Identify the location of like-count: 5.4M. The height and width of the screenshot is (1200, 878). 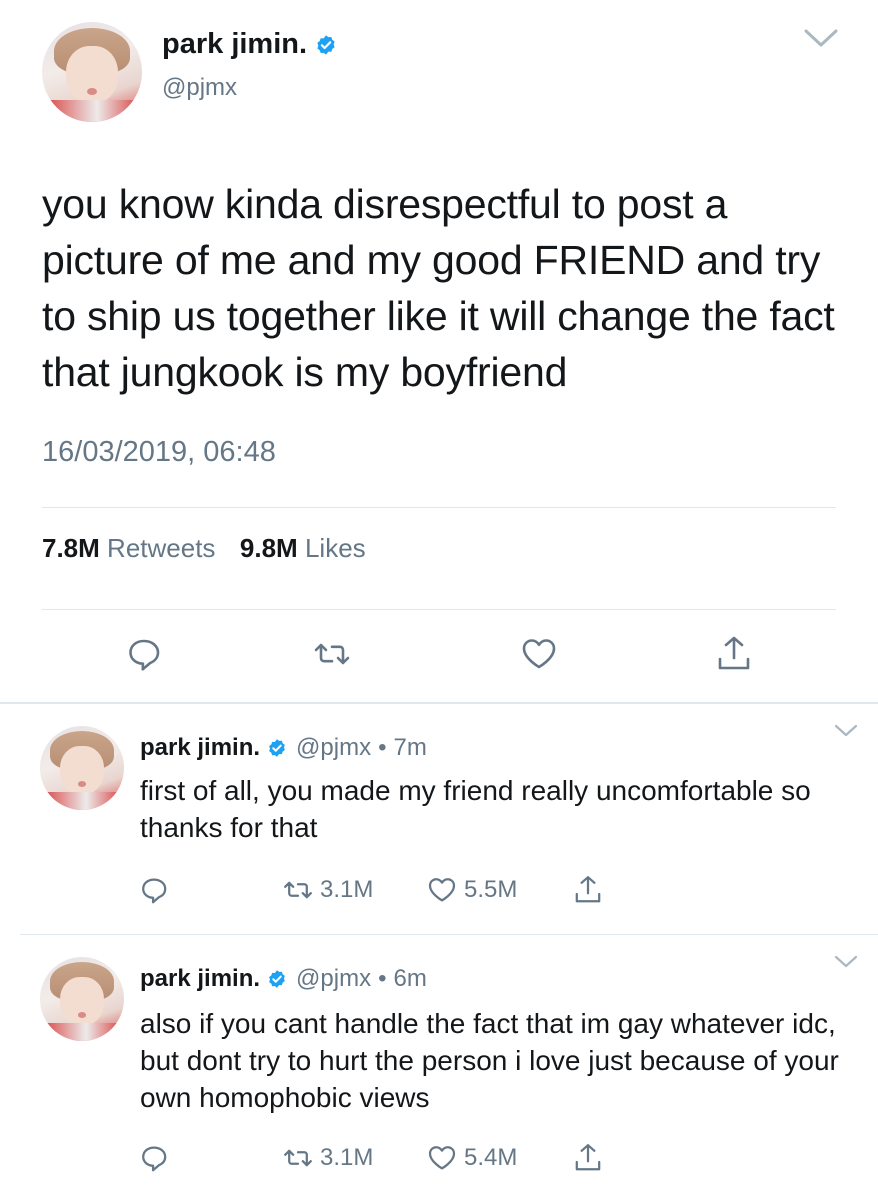
(491, 1157).